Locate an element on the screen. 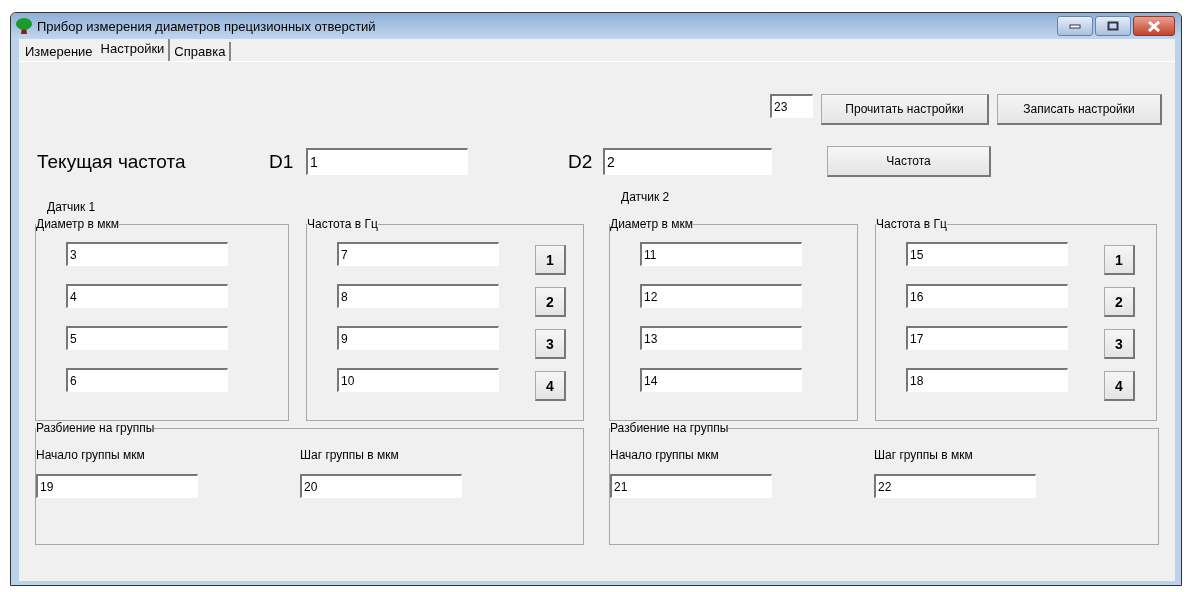 The height and width of the screenshot is (592, 1186). maximize-icon is located at coordinates (1113, 26).